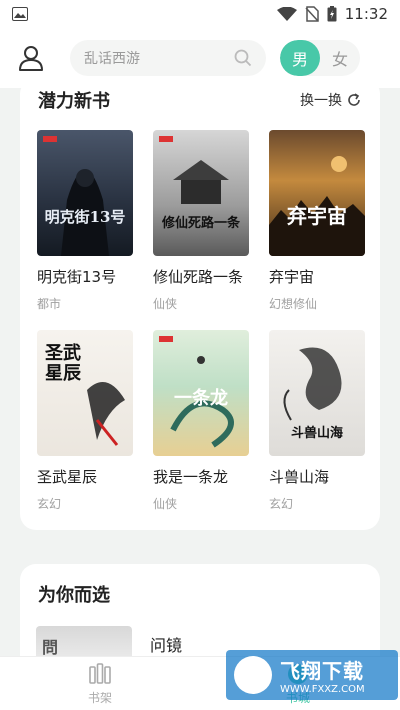 This screenshot has width=400, height=710. I want to click on book-card: 修仙死路一条 修仙死路一条 仙侠, so click(201, 221).